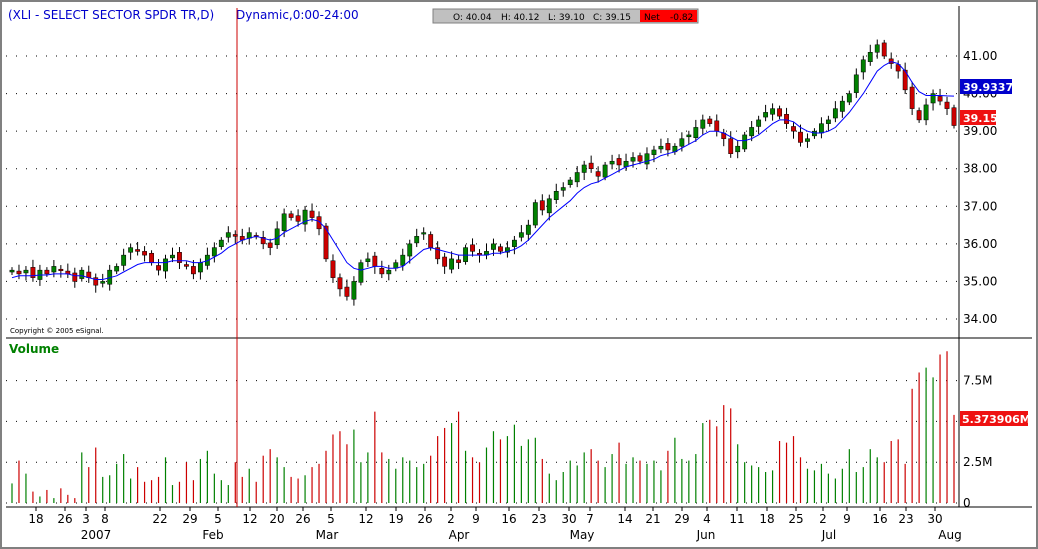  I want to click on ohlc-net-value: -0.82, so click(681, 18).